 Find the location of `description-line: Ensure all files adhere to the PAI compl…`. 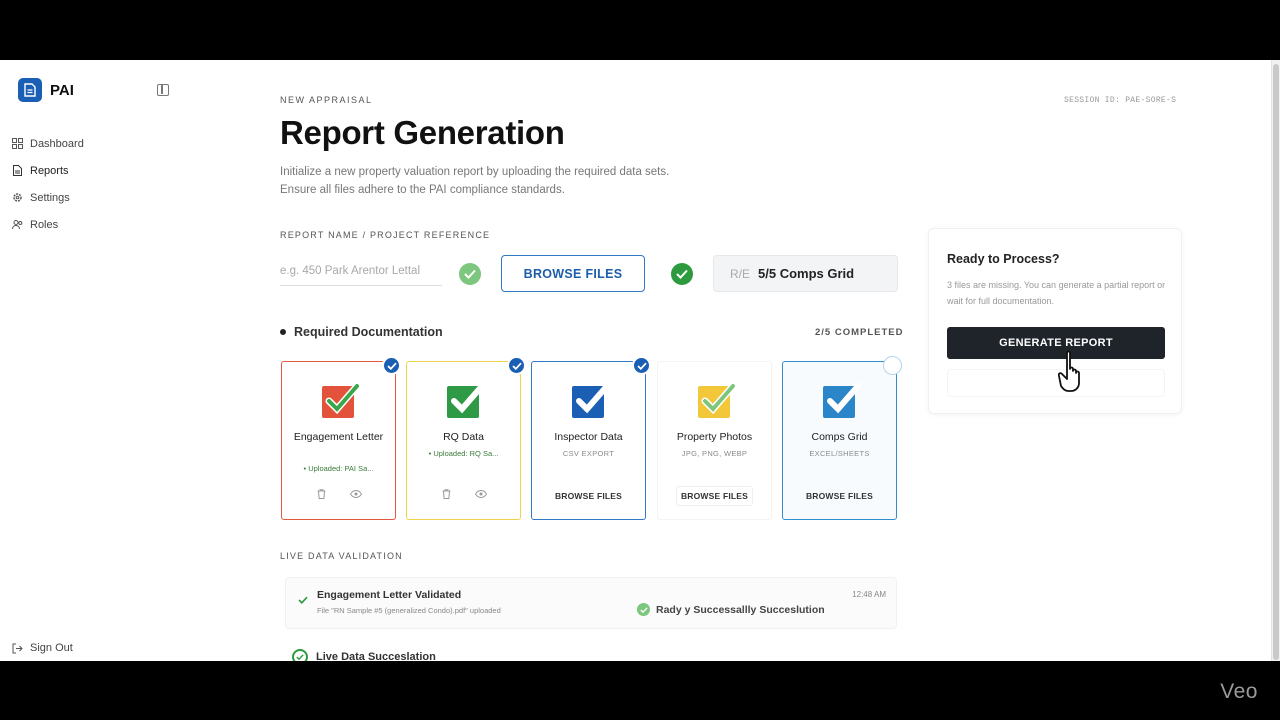

description-line: Ensure all files adhere to the PAI compl… is located at coordinates (422, 190).